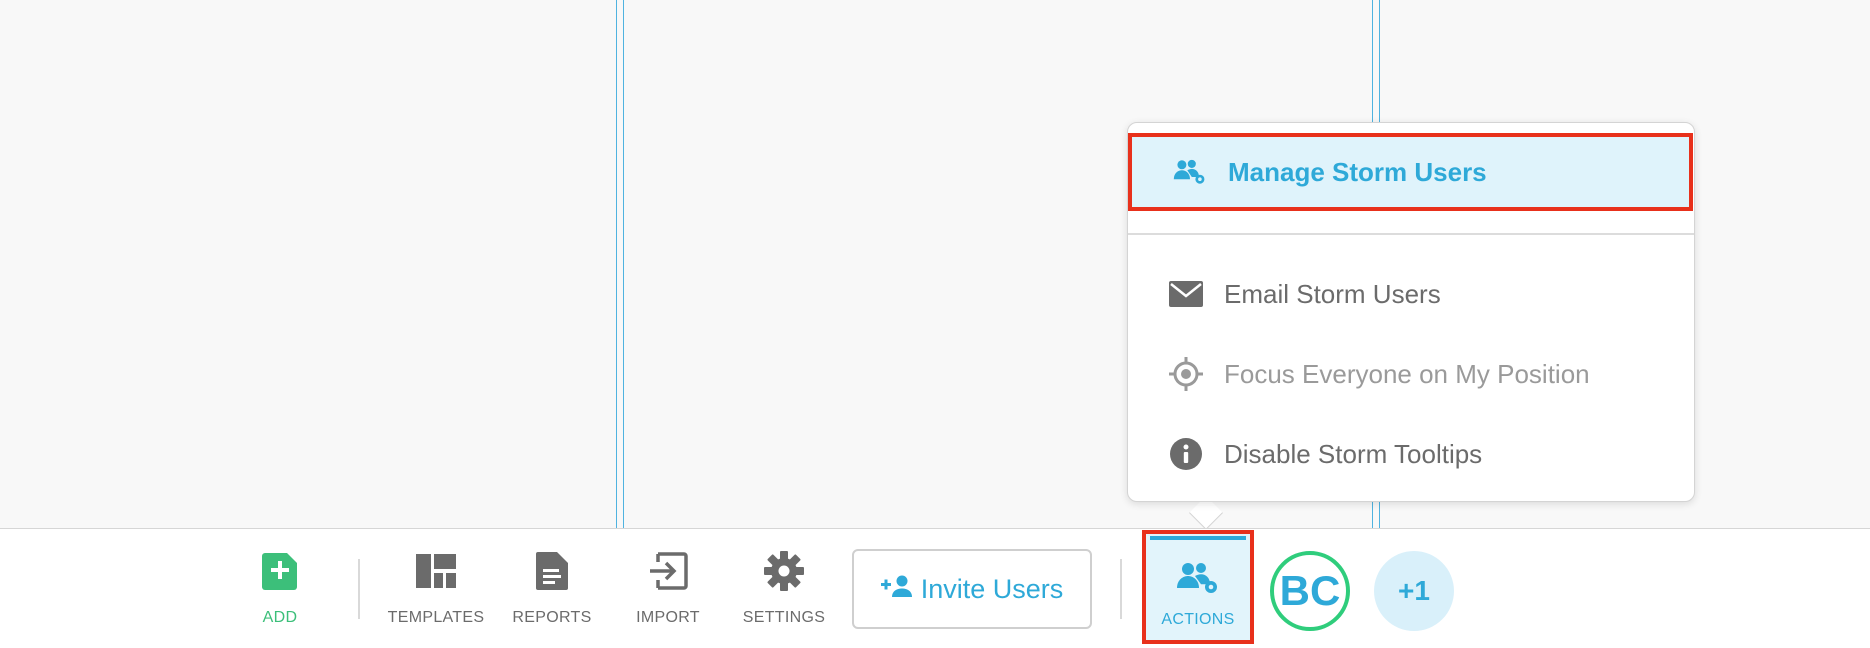 Image resolution: width=1870 pixels, height=648 pixels. What do you see at coordinates (1186, 454) in the screenshot?
I see `info-icon` at bounding box center [1186, 454].